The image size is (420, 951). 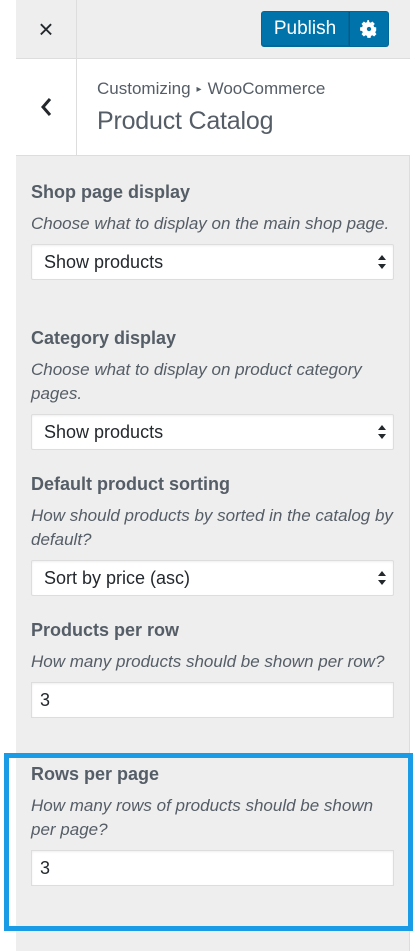 What do you see at coordinates (305, 29) in the screenshot?
I see `publish-button: Publish` at bounding box center [305, 29].